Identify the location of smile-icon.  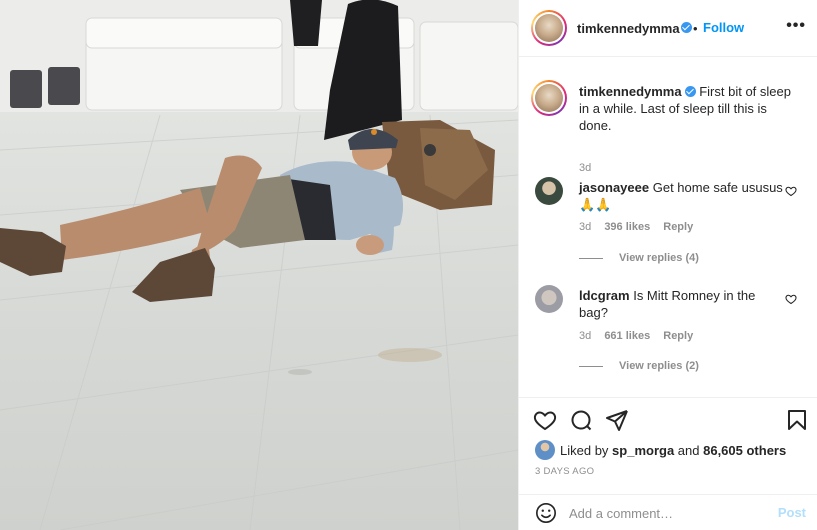
(546, 513).